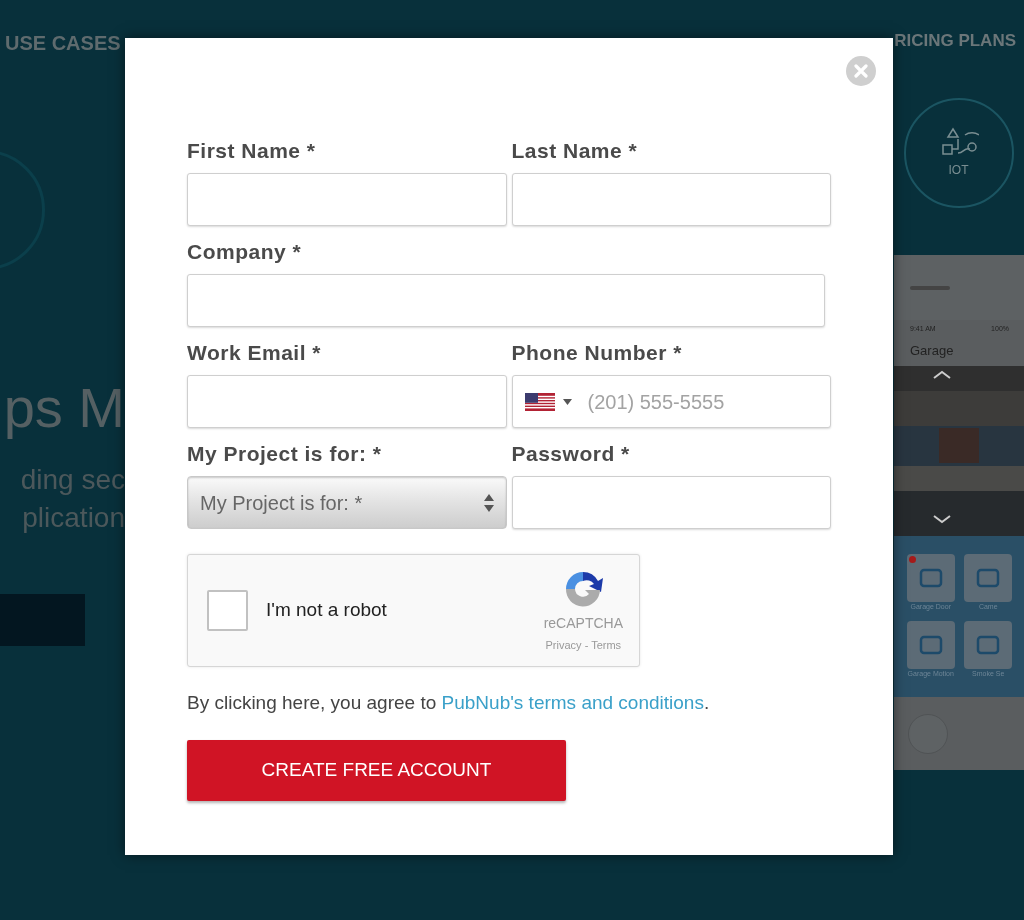 The width and height of the screenshot is (1024, 920). Describe the element at coordinates (285, 453) in the screenshot. I see `field-label: My Project is for: *` at that location.